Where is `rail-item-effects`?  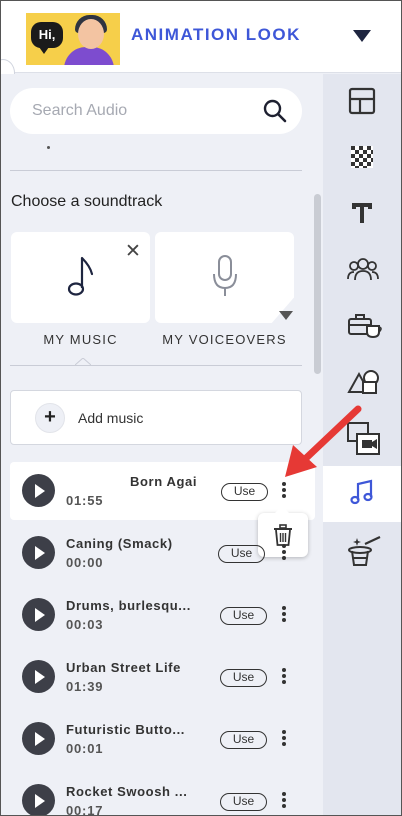
rail-item-effects is located at coordinates (362, 550).